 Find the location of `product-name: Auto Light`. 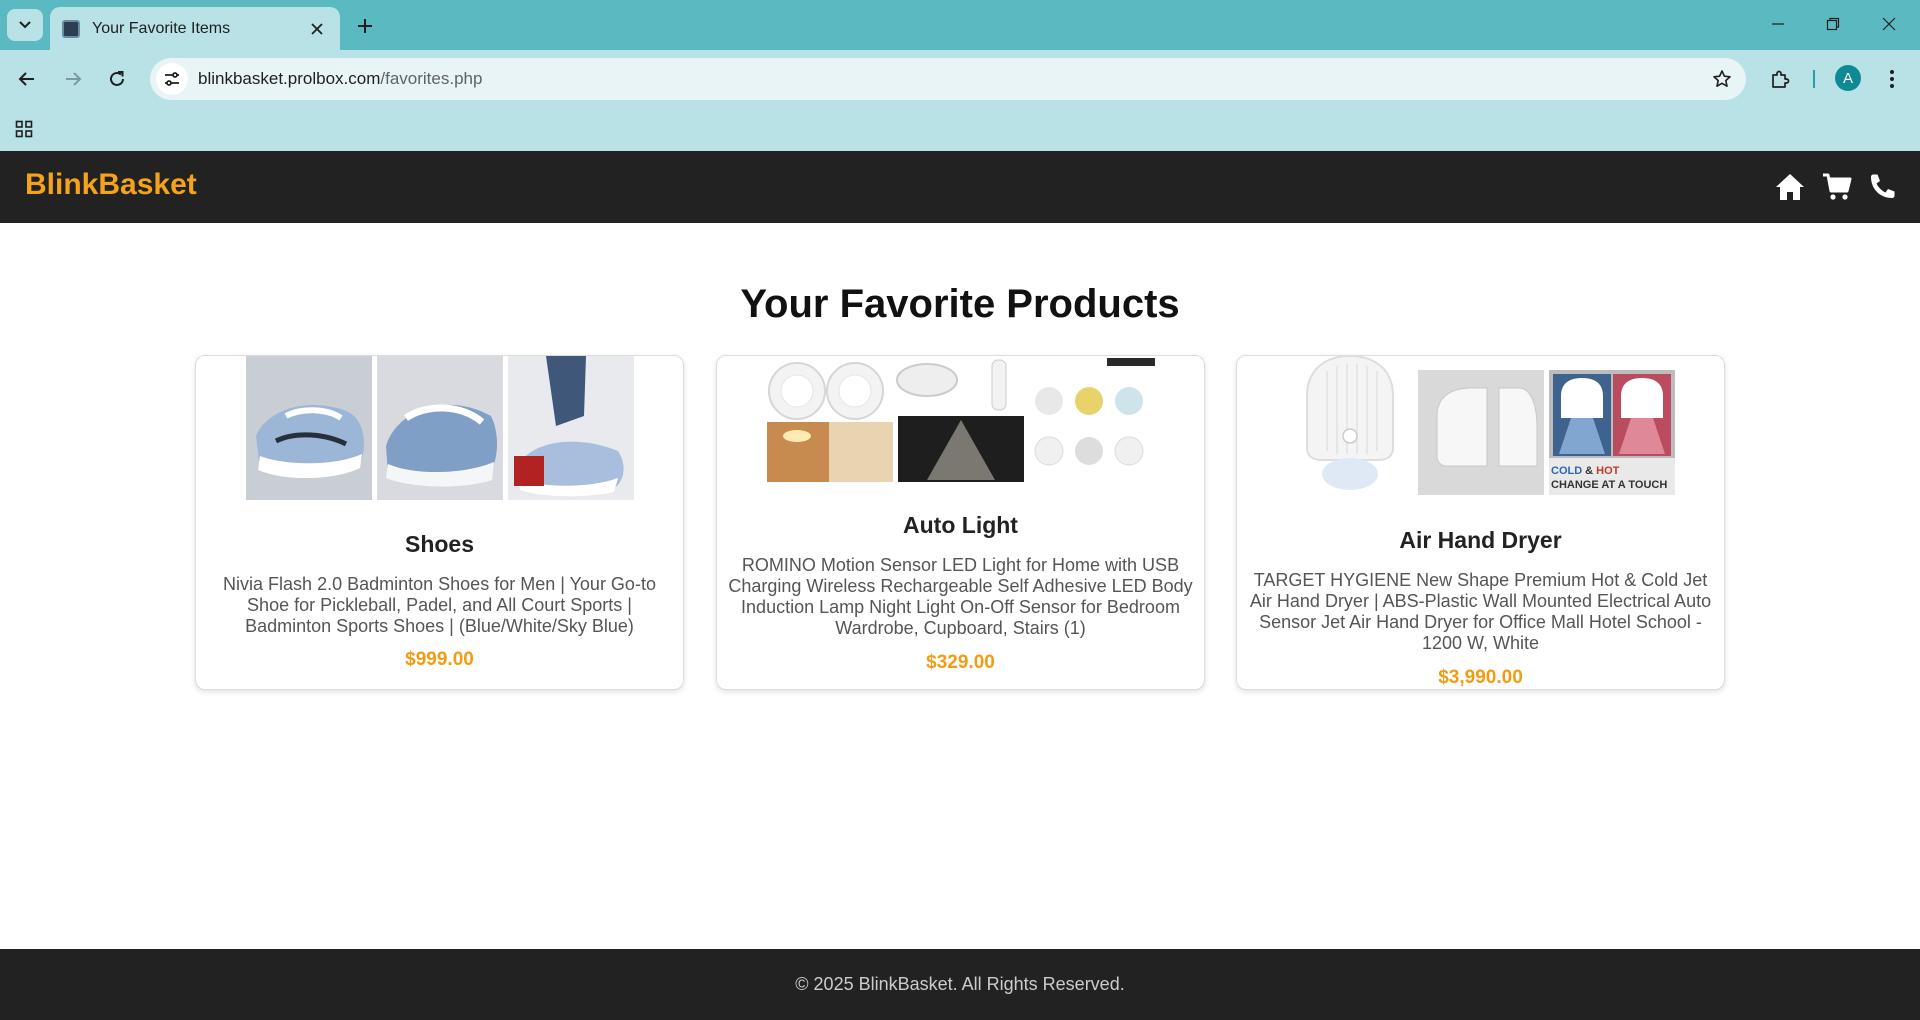

product-name: Auto Light is located at coordinates (960, 525).